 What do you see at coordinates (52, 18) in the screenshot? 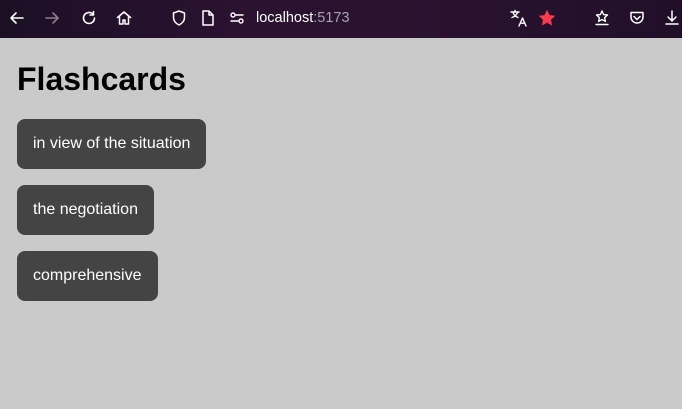
I see `forward-arrow-icon` at bounding box center [52, 18].